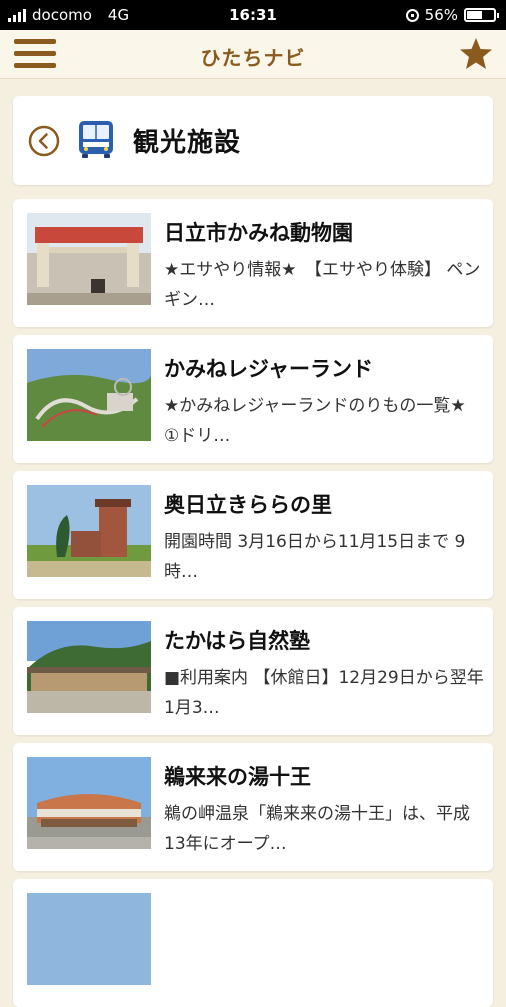  Describe the element at coordinates (253, 140) in the screenshot. I see `section-header: 観光施設` at that location.